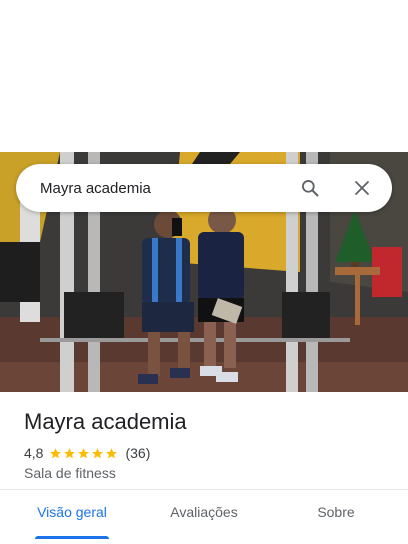  What do you see at coordinates (169, 188) in the screenshot?
I see `search-input: Mayra academia` at bounding box center [169, 188].